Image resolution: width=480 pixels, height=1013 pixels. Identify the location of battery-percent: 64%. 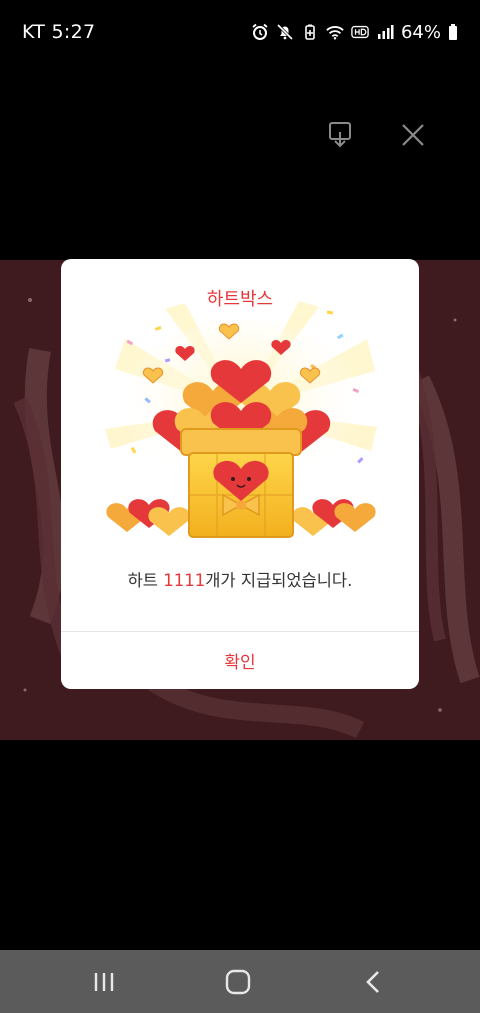
(420, 32).